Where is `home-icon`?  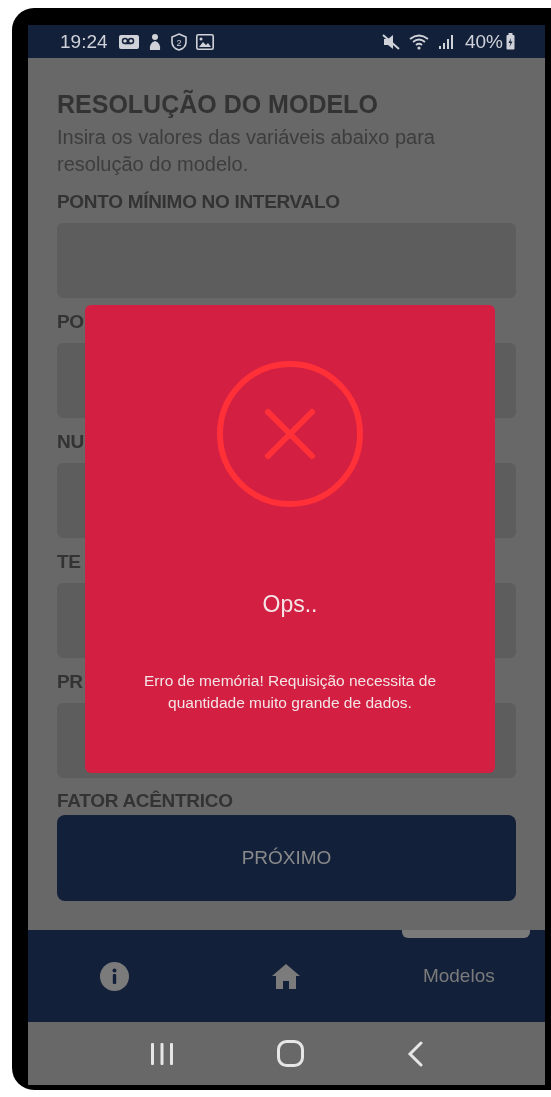
home-icon is located at coordinates (286, 976).